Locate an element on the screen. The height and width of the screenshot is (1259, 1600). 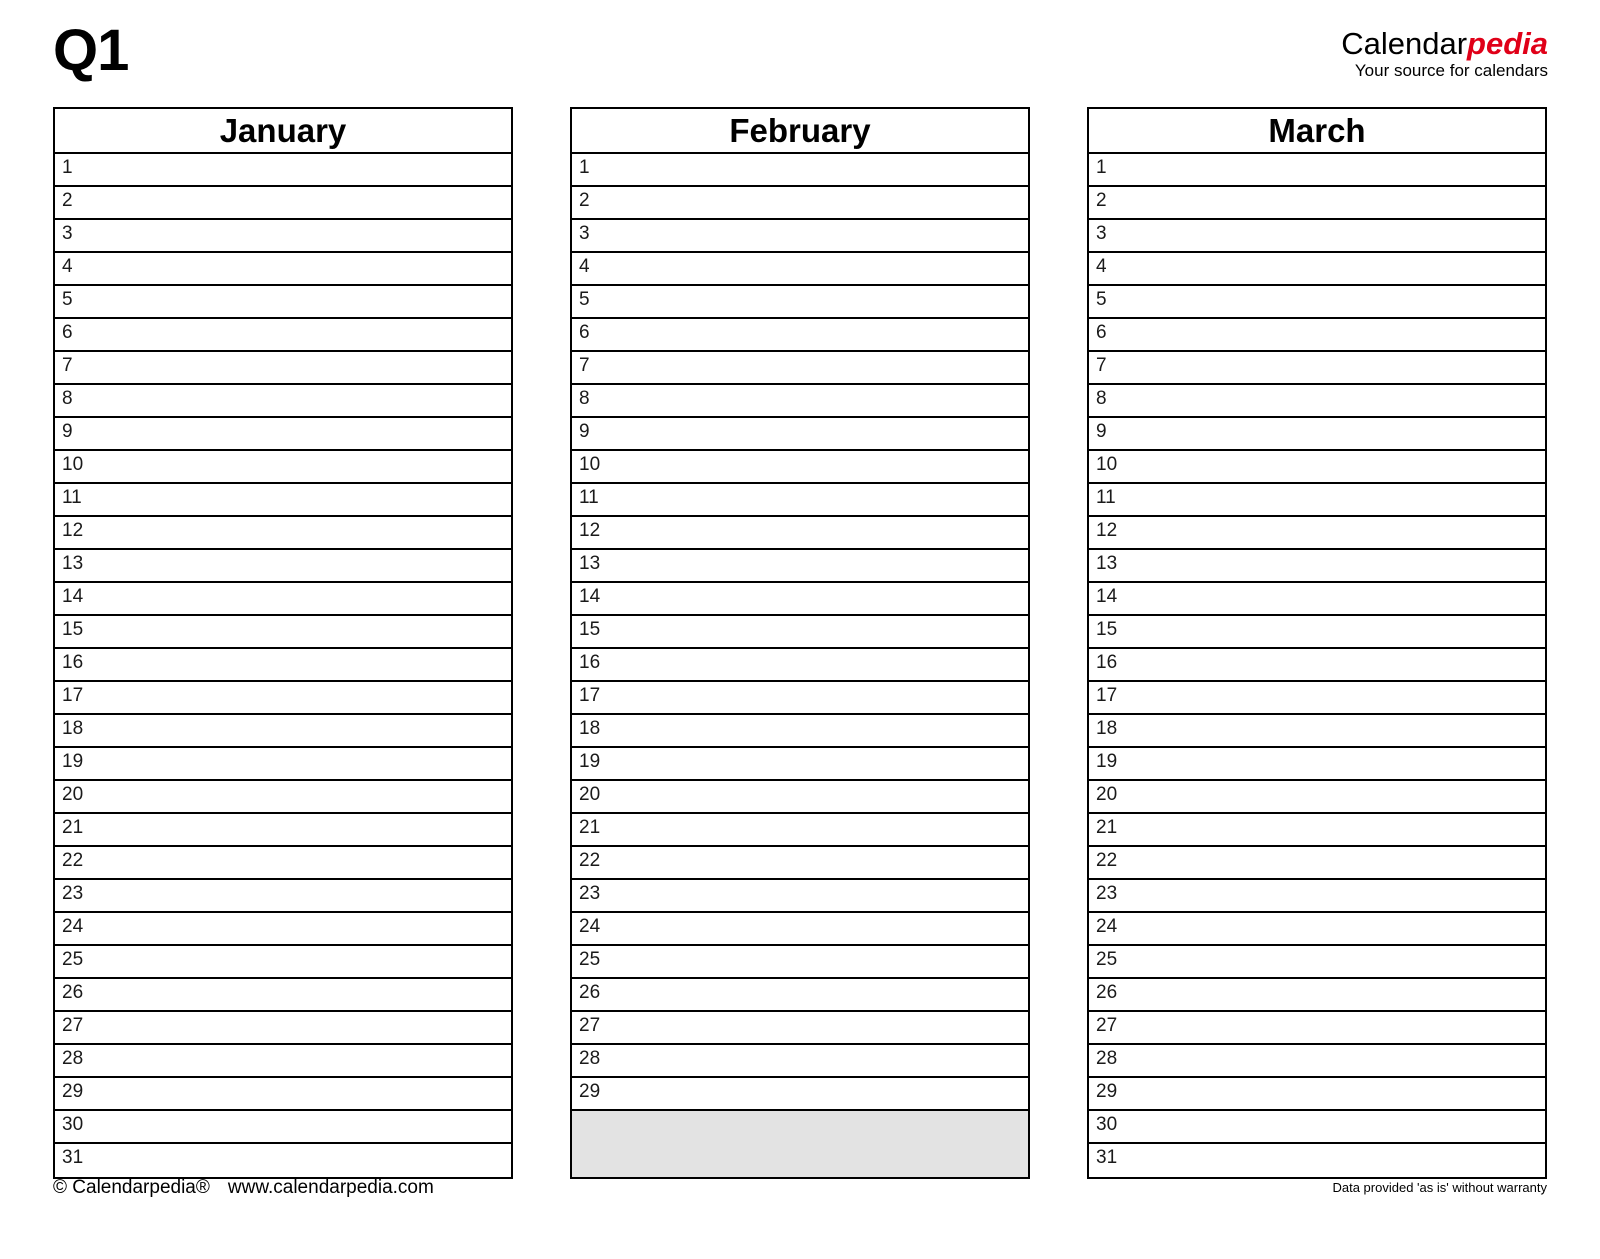
website-link: www.calendarpedia.com is located at coordinates (331, 1187).